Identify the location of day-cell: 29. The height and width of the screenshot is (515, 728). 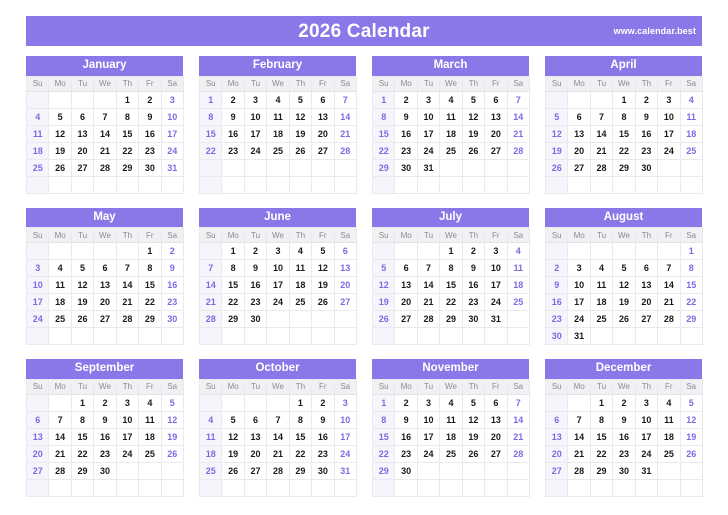
(601, 470).